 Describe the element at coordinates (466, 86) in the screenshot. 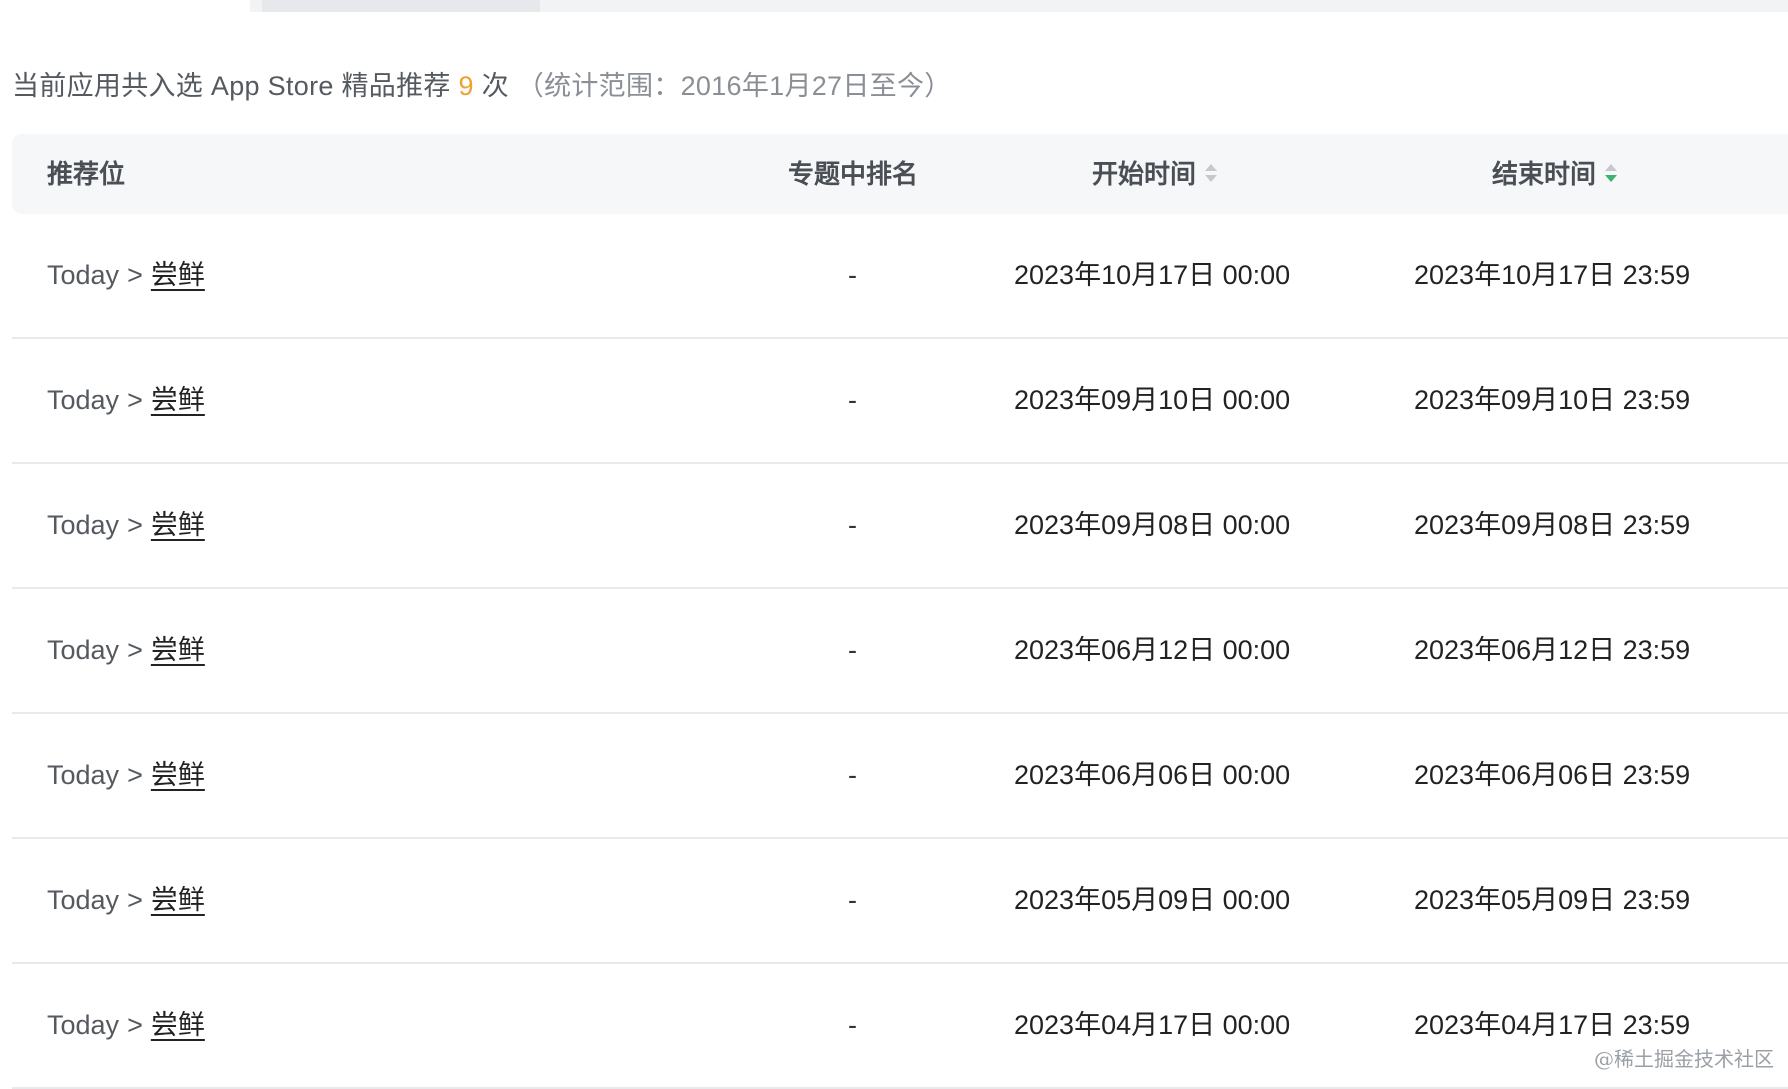

I see `recommendation-count: 9` at that location.